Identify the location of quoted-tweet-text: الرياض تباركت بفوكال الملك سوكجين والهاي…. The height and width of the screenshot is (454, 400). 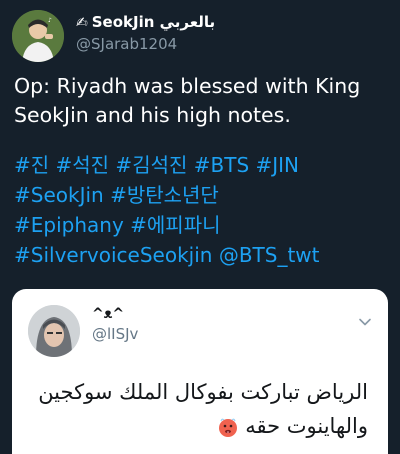
(198, 409).